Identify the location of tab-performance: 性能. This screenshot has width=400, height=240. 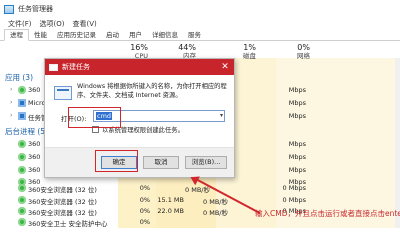
(40, 35).